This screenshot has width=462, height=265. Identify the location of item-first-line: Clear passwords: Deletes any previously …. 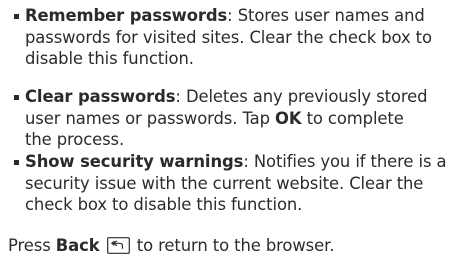
(234, 97).